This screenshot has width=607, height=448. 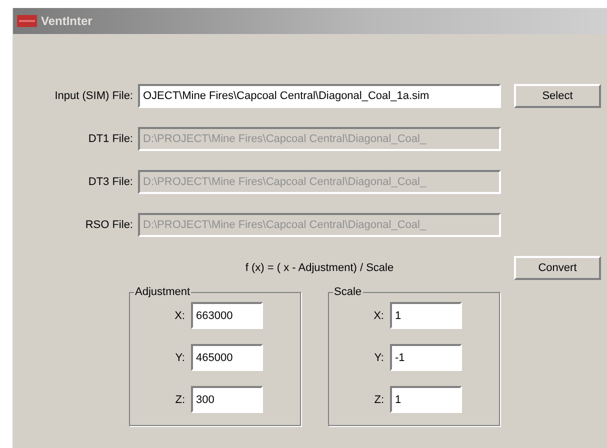 I want to click on group-title: Scale, so click(x=348, y=292).